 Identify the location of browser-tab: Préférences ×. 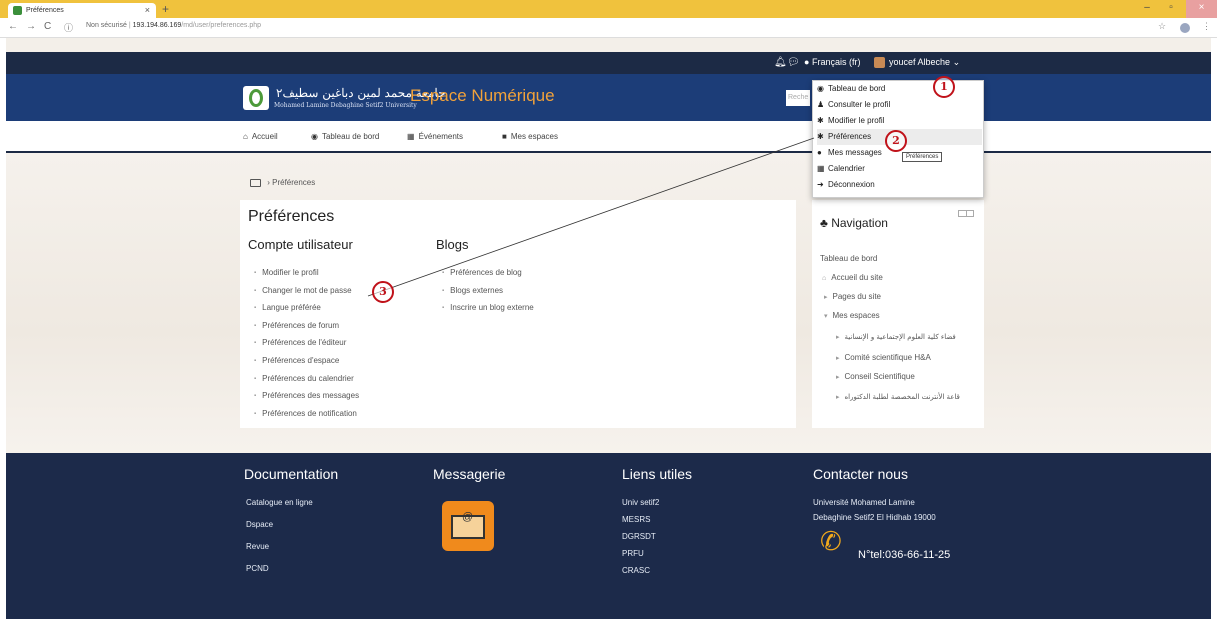
(82, 10).